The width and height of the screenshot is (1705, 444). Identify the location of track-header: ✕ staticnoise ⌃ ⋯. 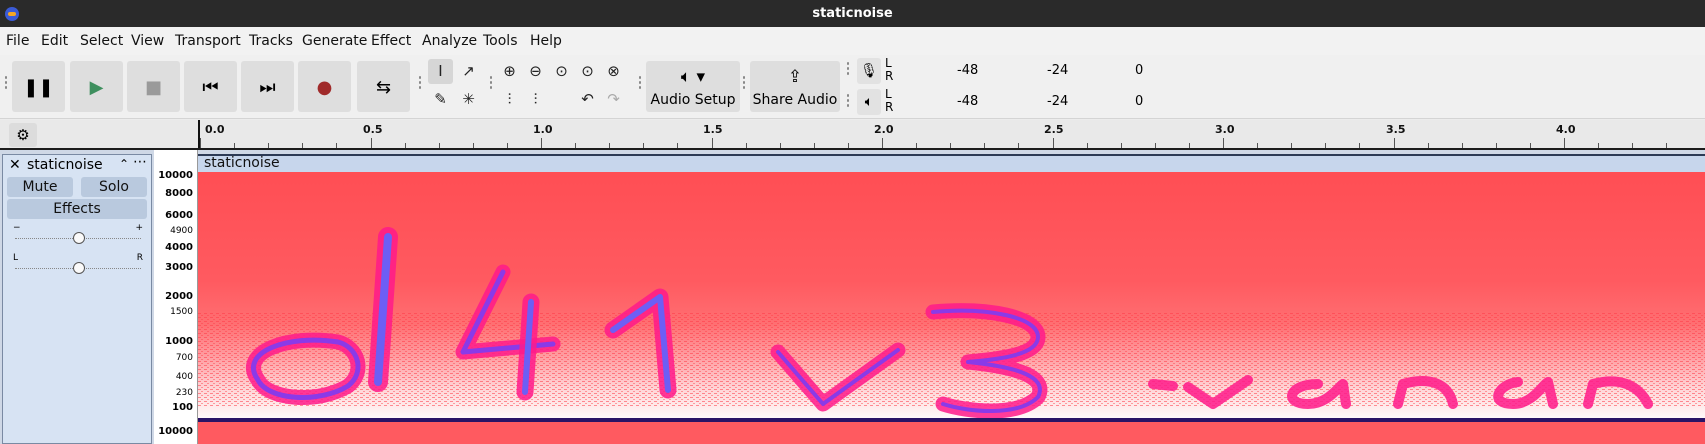
(77, 164).